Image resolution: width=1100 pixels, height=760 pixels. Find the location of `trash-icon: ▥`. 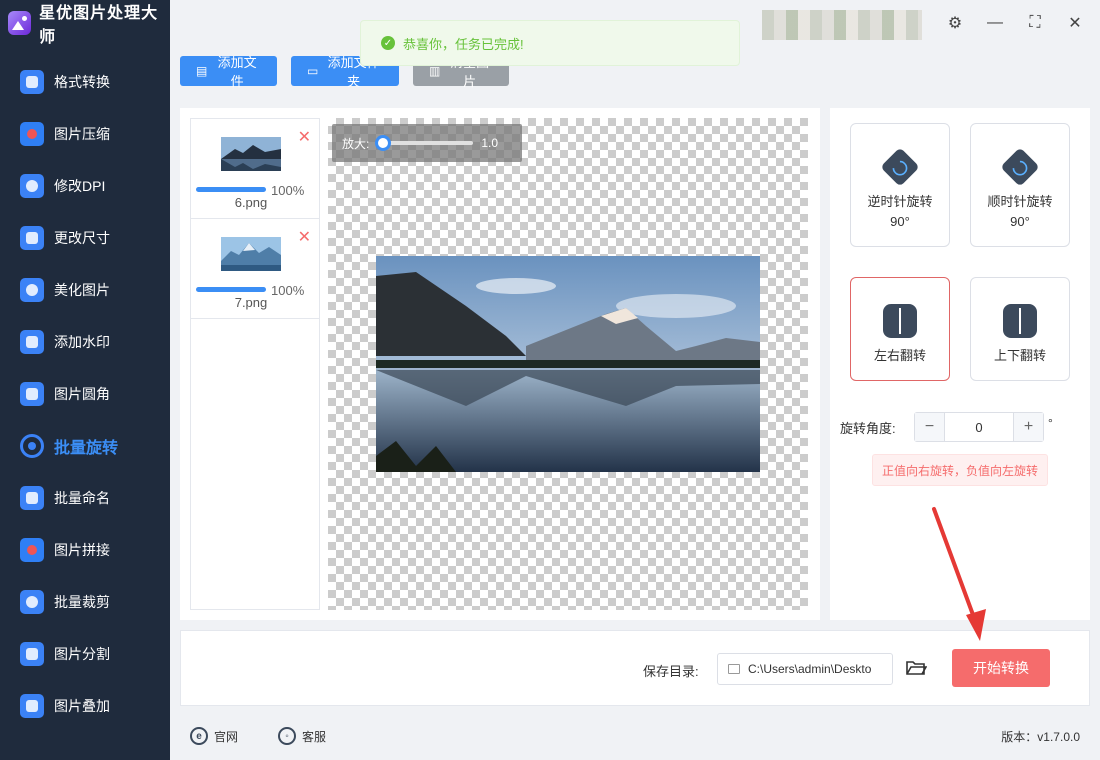

trash-icon: ▥ is located at coordinates (435, 71).